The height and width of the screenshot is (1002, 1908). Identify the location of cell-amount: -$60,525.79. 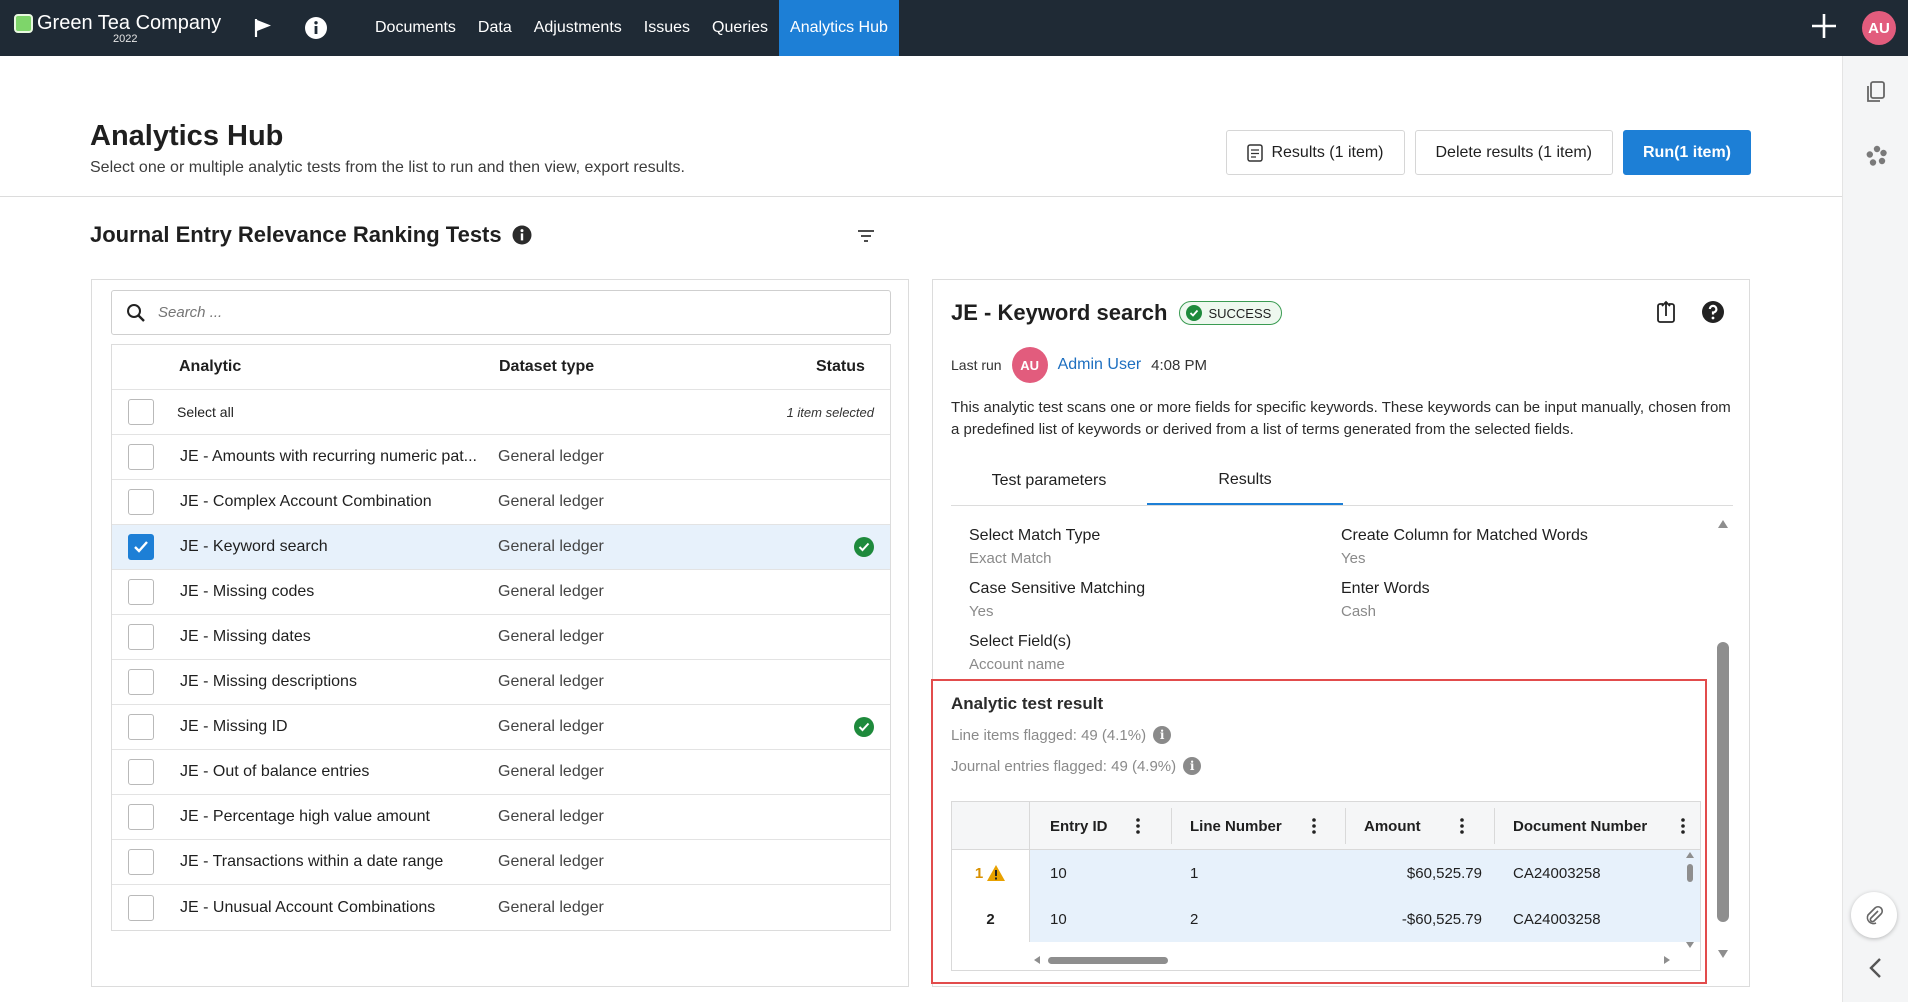
(1441, 919).